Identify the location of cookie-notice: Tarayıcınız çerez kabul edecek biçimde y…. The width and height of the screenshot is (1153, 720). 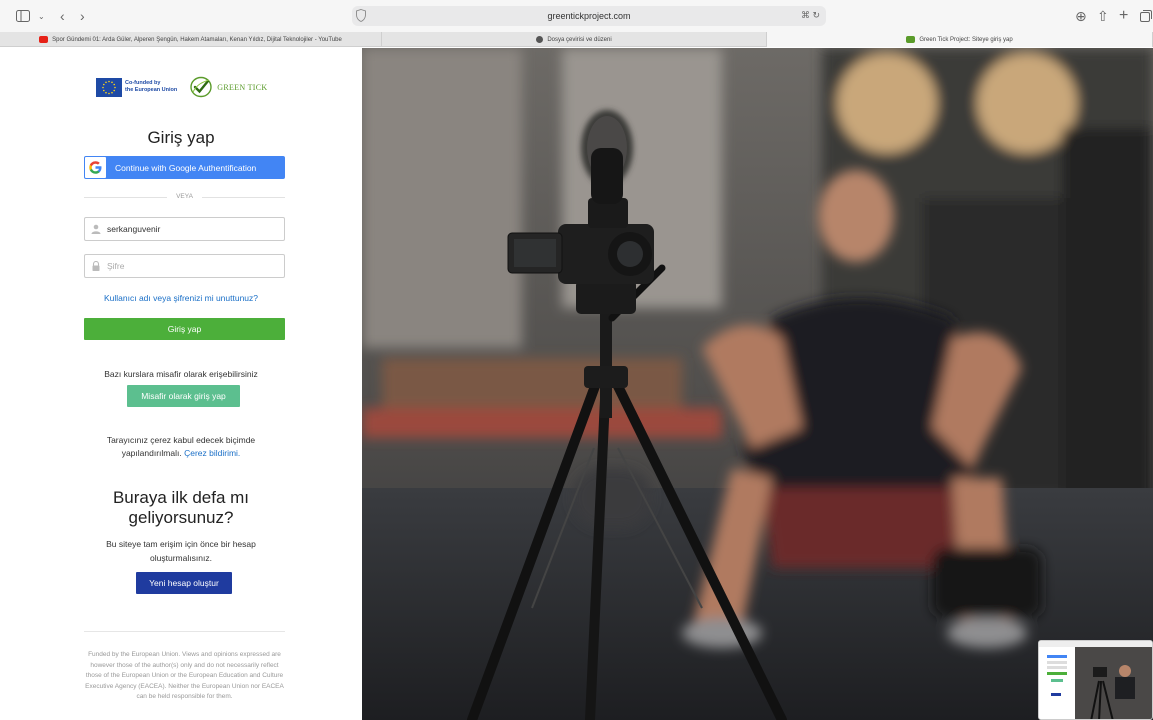
(181, 447).